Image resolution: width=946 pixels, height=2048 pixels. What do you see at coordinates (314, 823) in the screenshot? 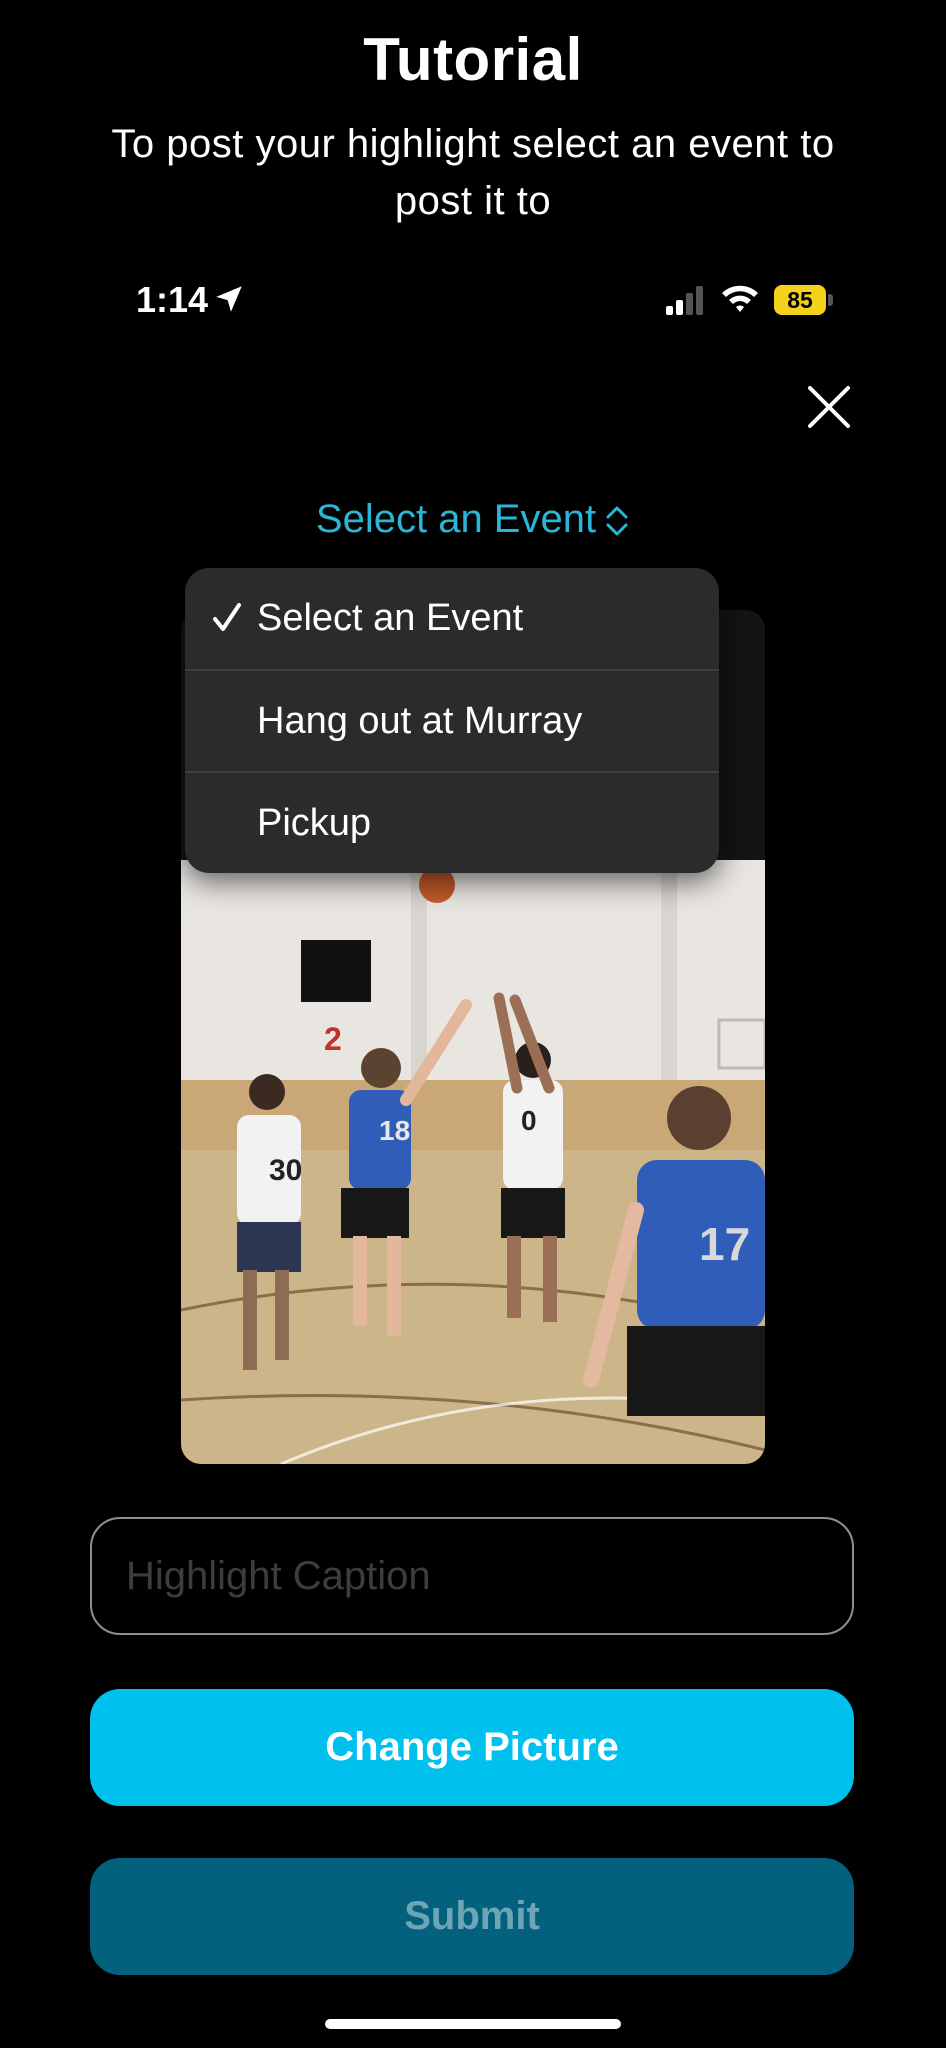
I see `event-option-label: Pickup` at bounding box center [314, 823].